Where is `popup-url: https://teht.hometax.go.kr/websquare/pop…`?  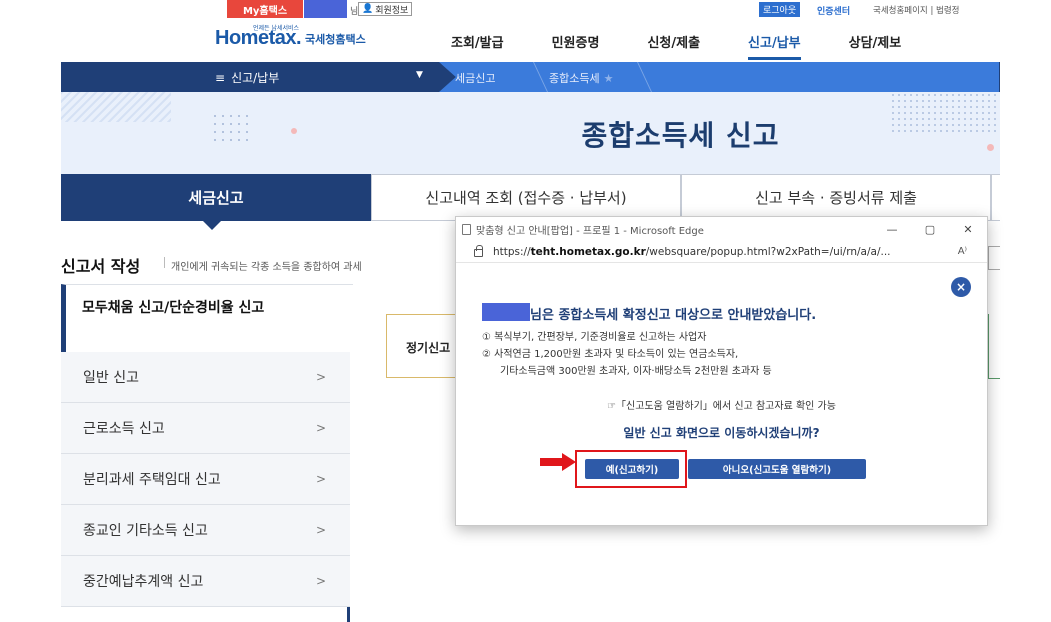
popup-url: https://teht.hometax.go.kr/websquare/pop… is located at coordinates (692, 251).